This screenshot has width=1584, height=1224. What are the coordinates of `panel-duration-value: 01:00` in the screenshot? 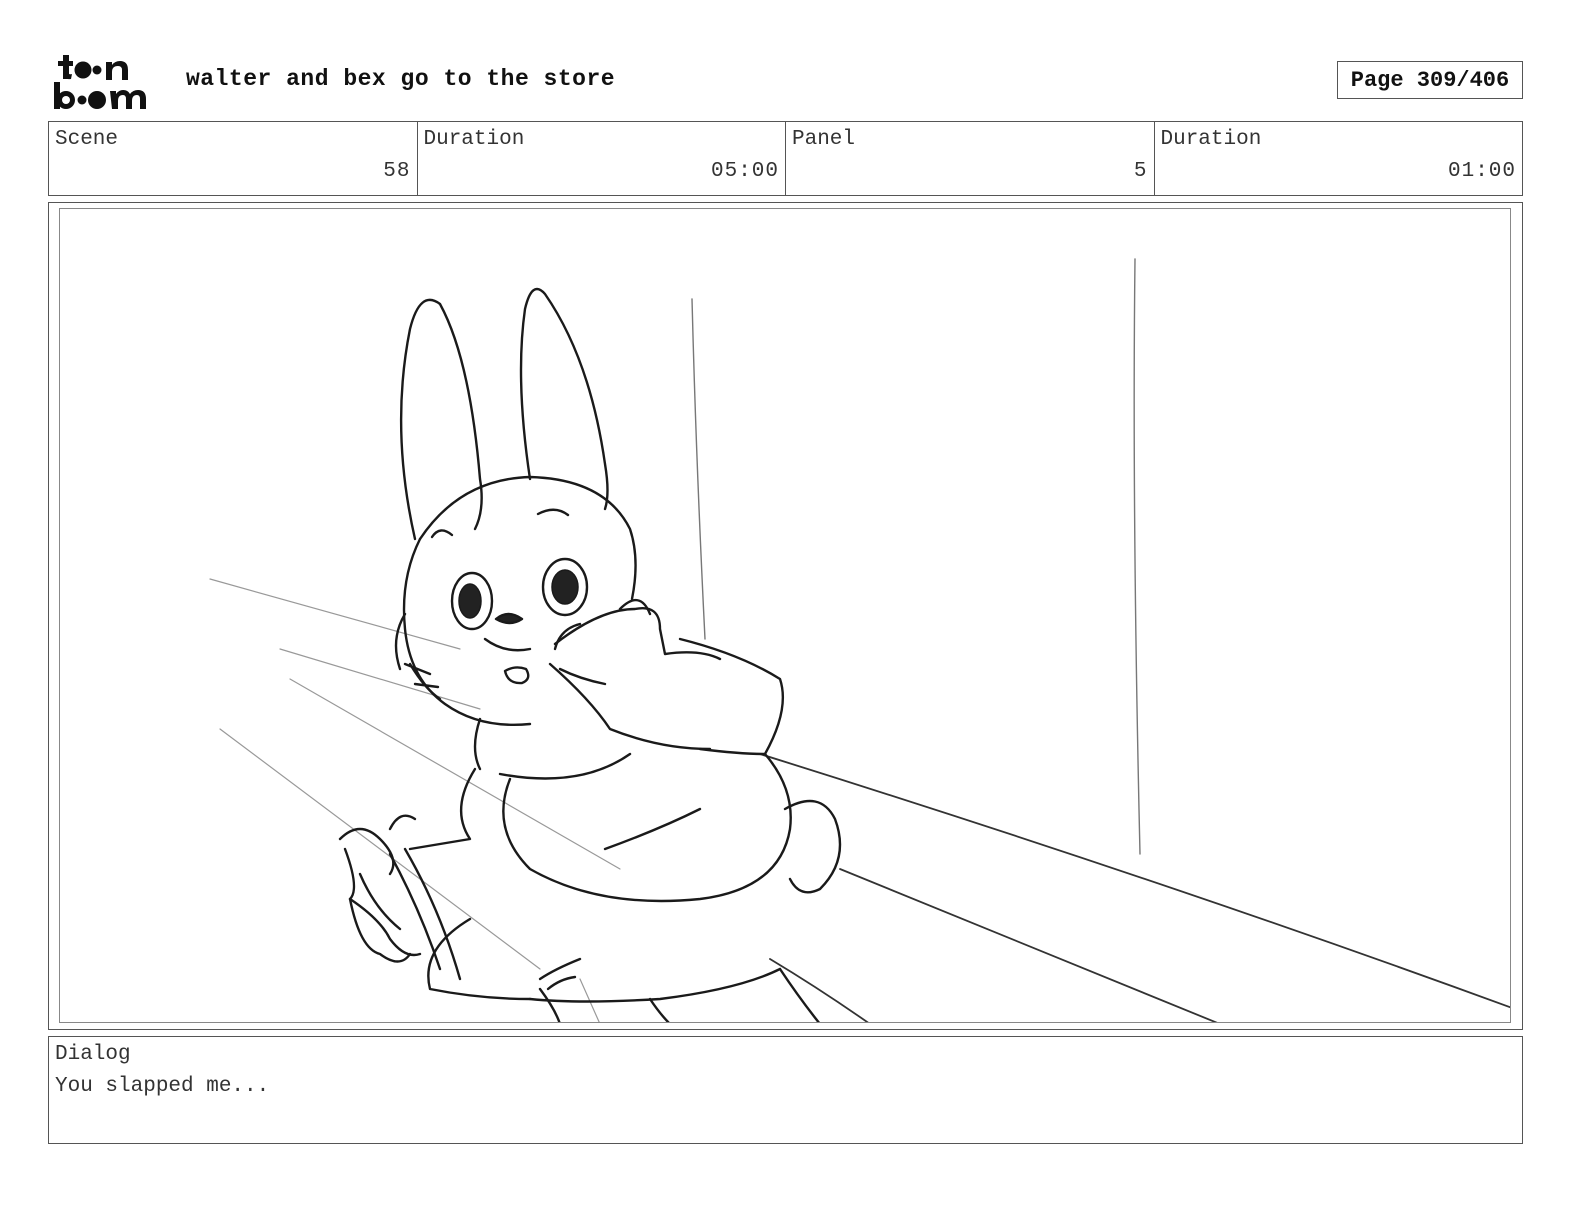 It's located at (1481, 171).